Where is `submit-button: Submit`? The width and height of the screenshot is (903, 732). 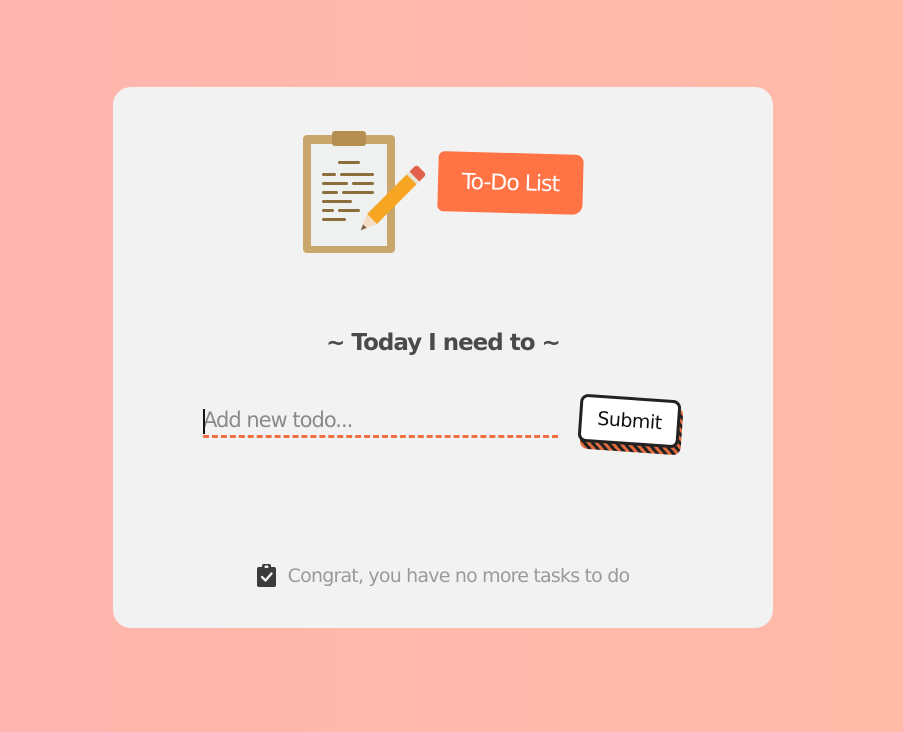 submit-button: Submit is located at coordinates (629, 421).